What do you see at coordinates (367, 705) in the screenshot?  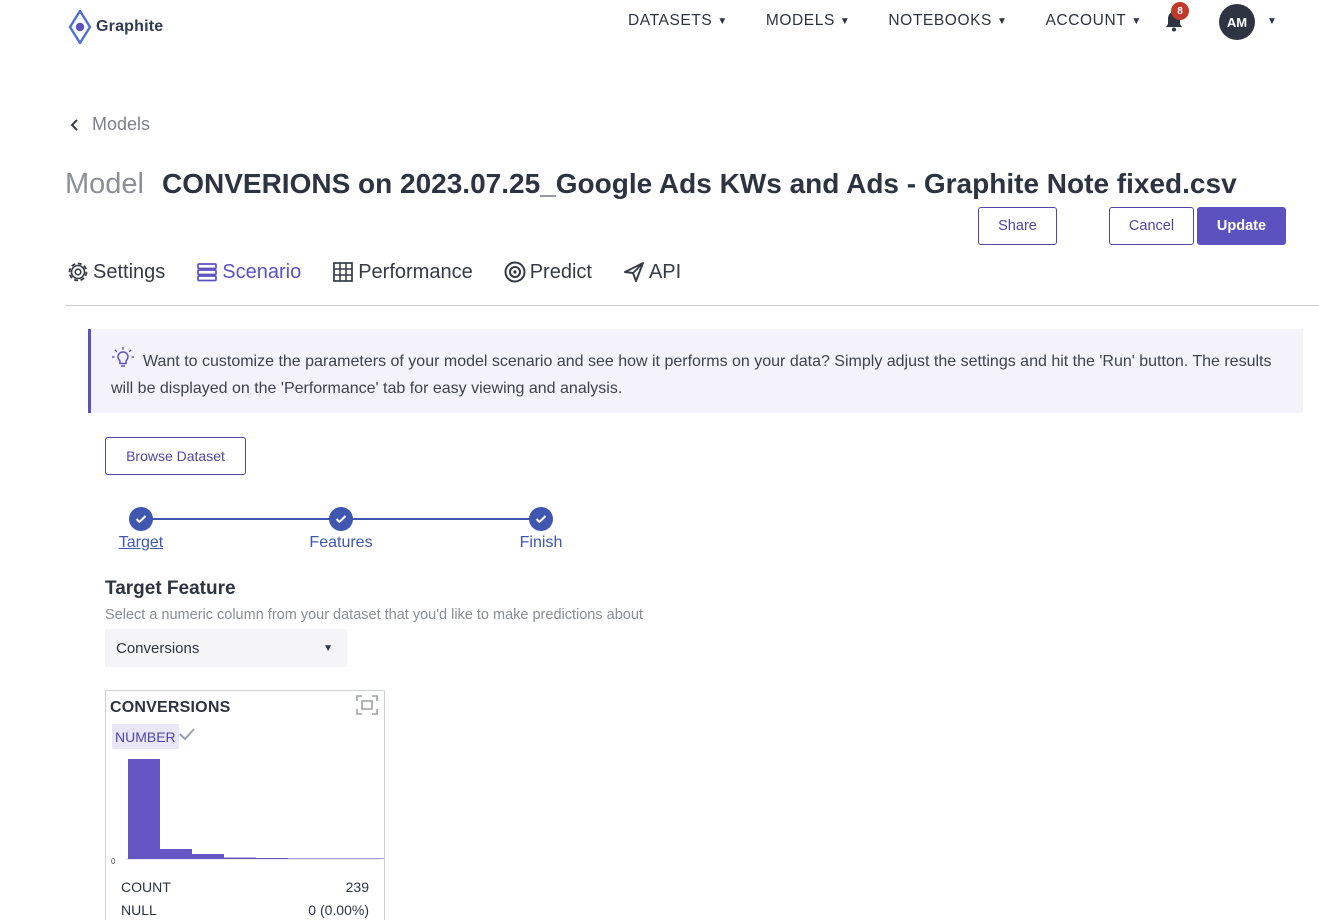 I see `expand-icon` at bounding box center [367, 705].